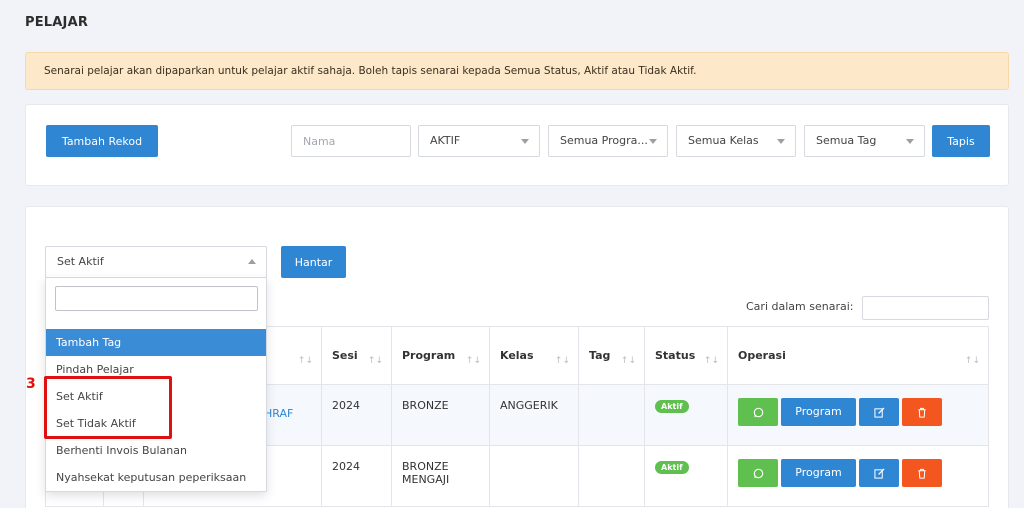 The image size is (1024, 508). I want to click on filter-button: Tapis, so click(961, 141).